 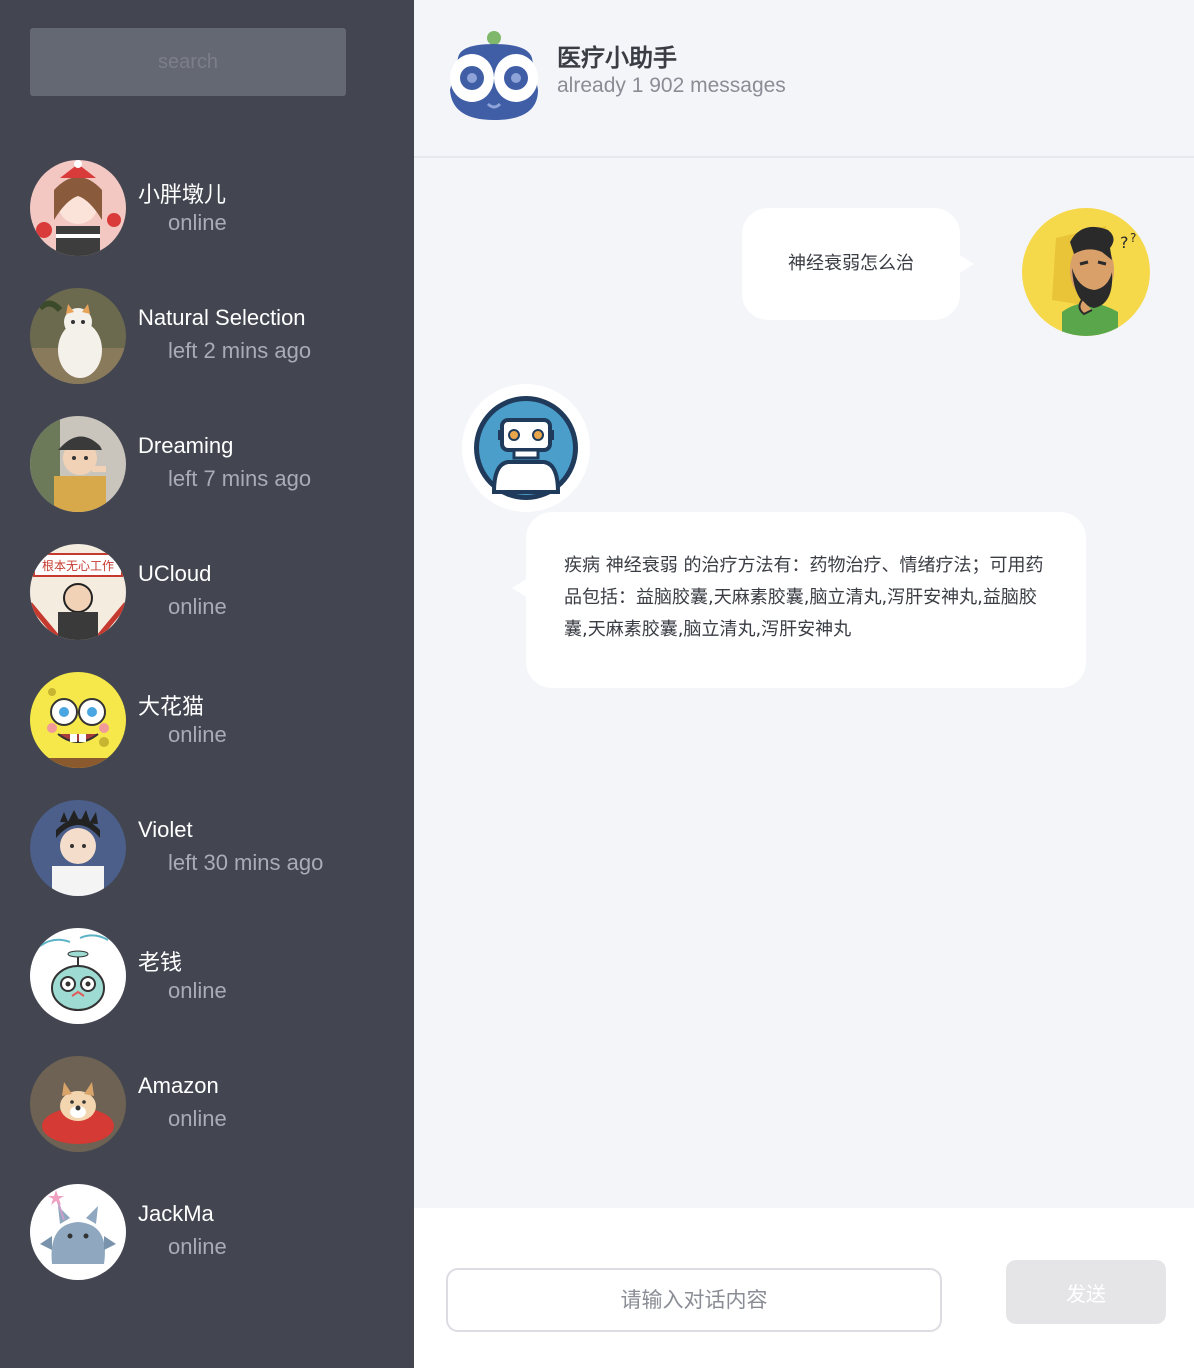 What do you see at coordinates (804, 79) in the screenshot?
I see `chat-header: 医疗小助手 already 1 902 messages` at bounding box center [804, 79].